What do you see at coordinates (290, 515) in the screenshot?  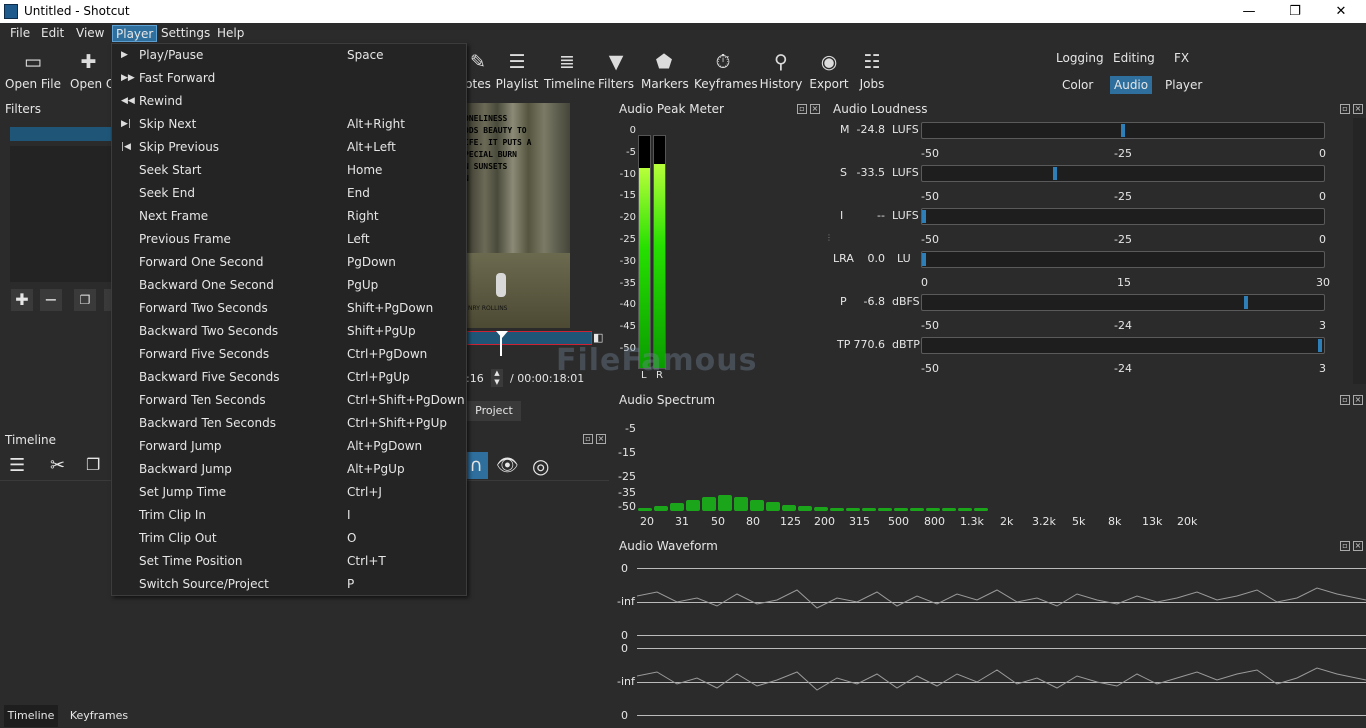 I see `menu-item-trim-clip-in: Trim Clip In I` at bounding box center [290, 515].